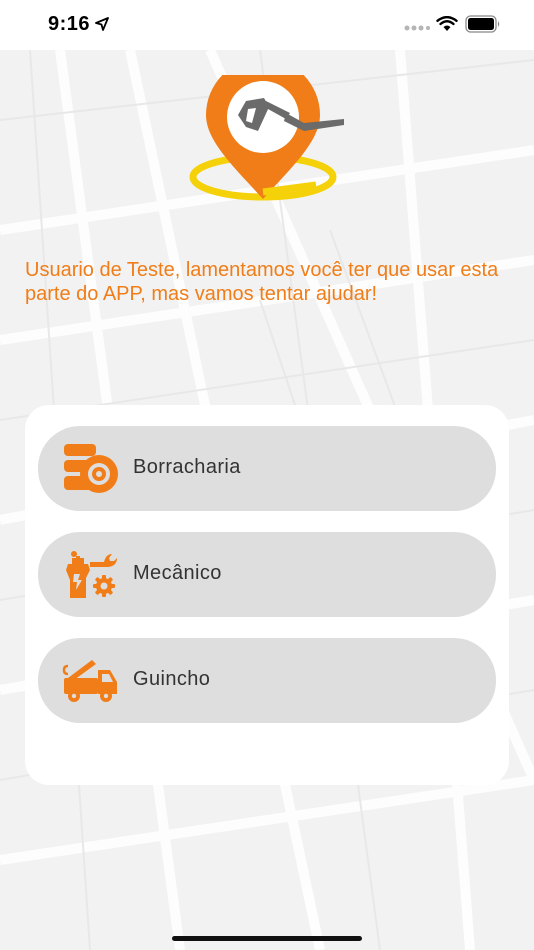 The width and height of the screenshot is (534, 950). I want to click on home-indicator, so click(267, 938).